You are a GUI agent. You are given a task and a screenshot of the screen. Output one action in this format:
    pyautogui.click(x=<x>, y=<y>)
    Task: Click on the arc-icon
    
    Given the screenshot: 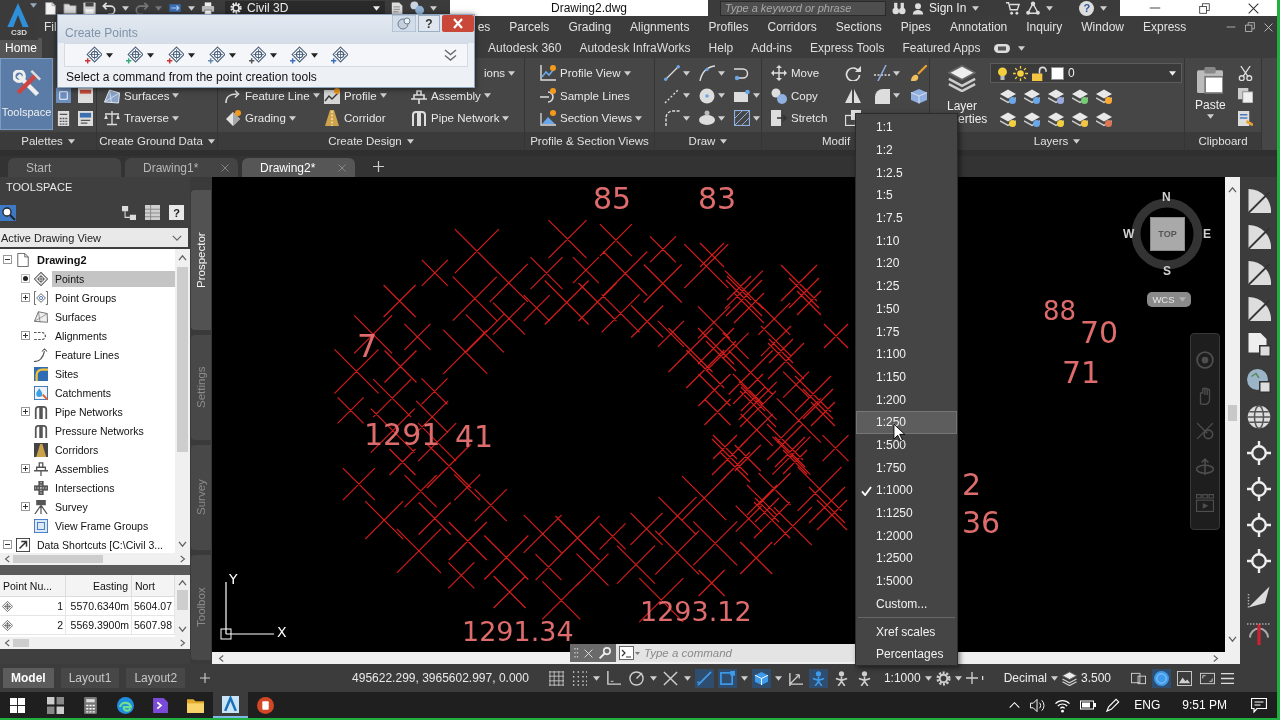 What is the action you would take?
    pyautogui.click(x=707, y=73)
    